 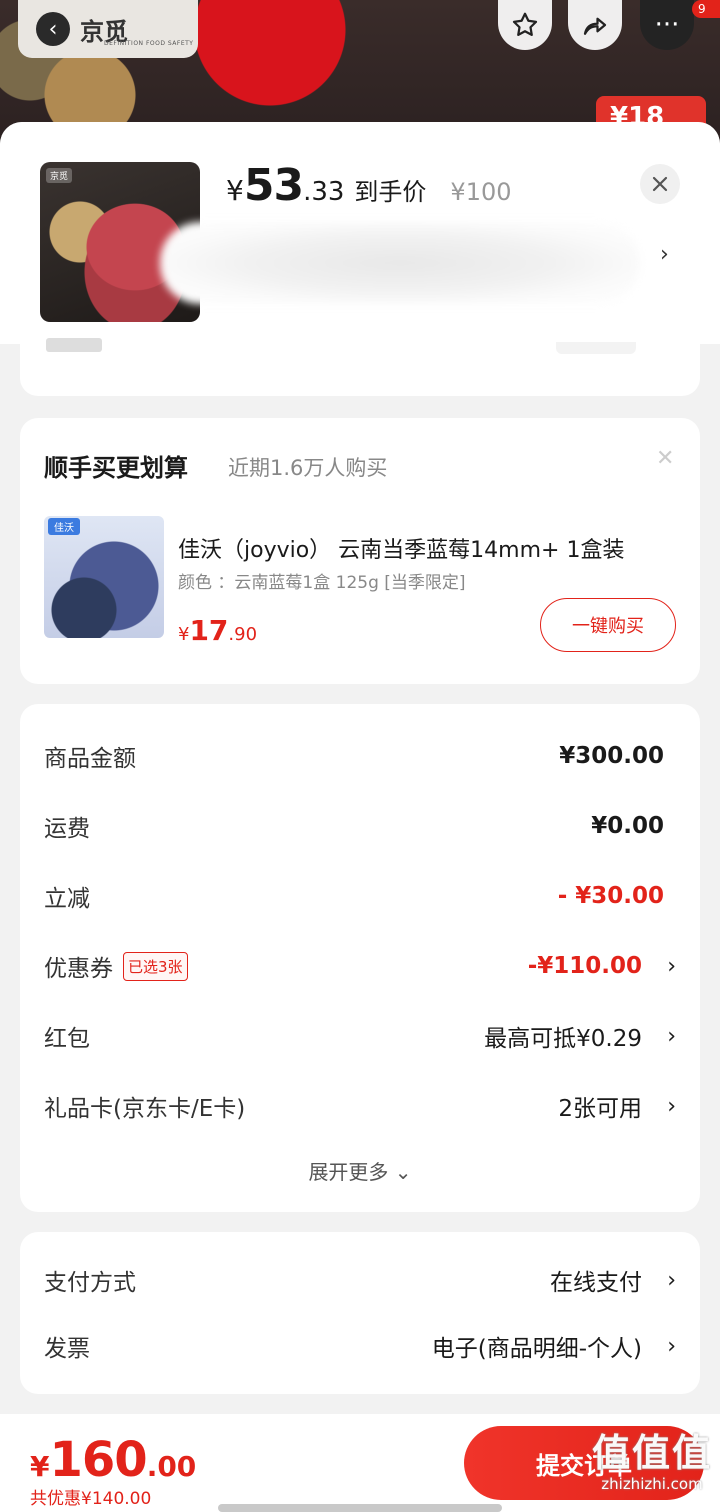 I want to click on shipping-value: ¥0.00, so click(x=627, y=826).